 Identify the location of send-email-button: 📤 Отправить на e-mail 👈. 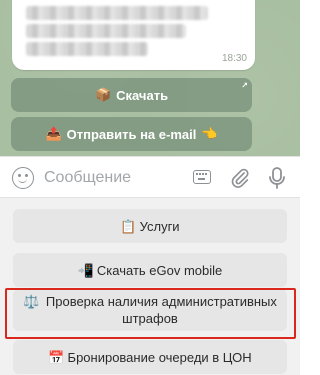
(131, 134).